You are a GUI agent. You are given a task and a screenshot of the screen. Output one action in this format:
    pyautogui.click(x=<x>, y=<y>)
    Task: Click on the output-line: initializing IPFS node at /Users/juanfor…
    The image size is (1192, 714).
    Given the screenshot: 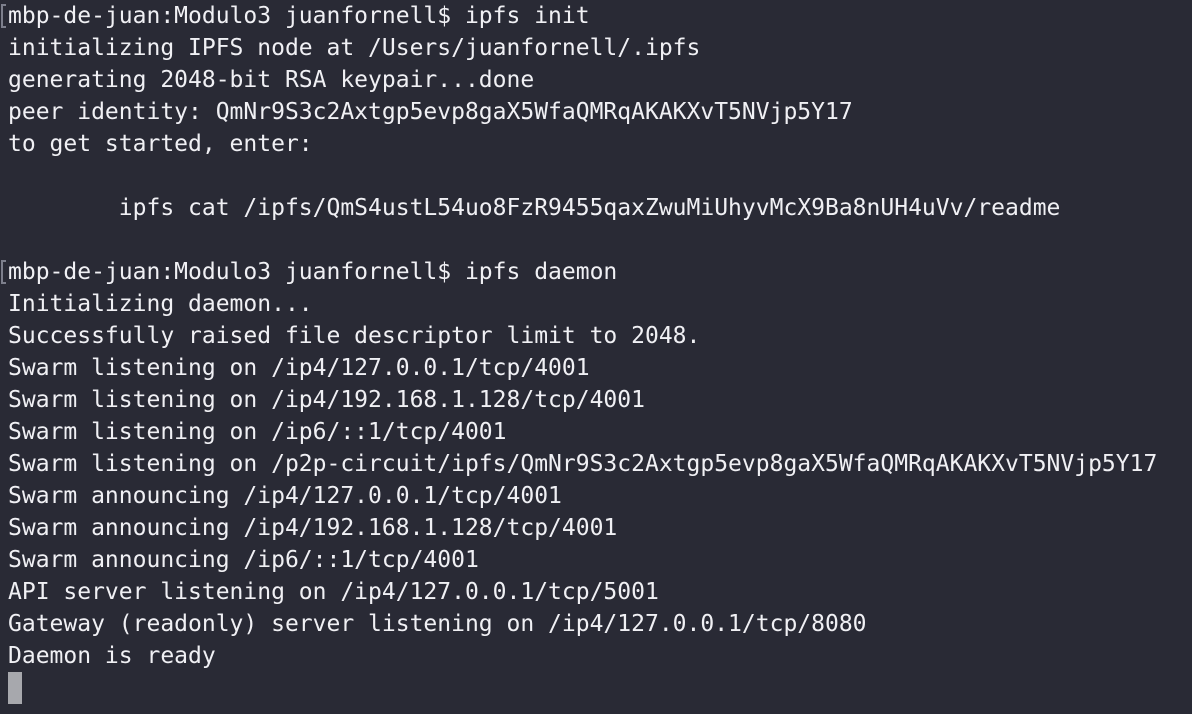 What is the action you would take?
    pyautogui.click(x=354, y=48)
    